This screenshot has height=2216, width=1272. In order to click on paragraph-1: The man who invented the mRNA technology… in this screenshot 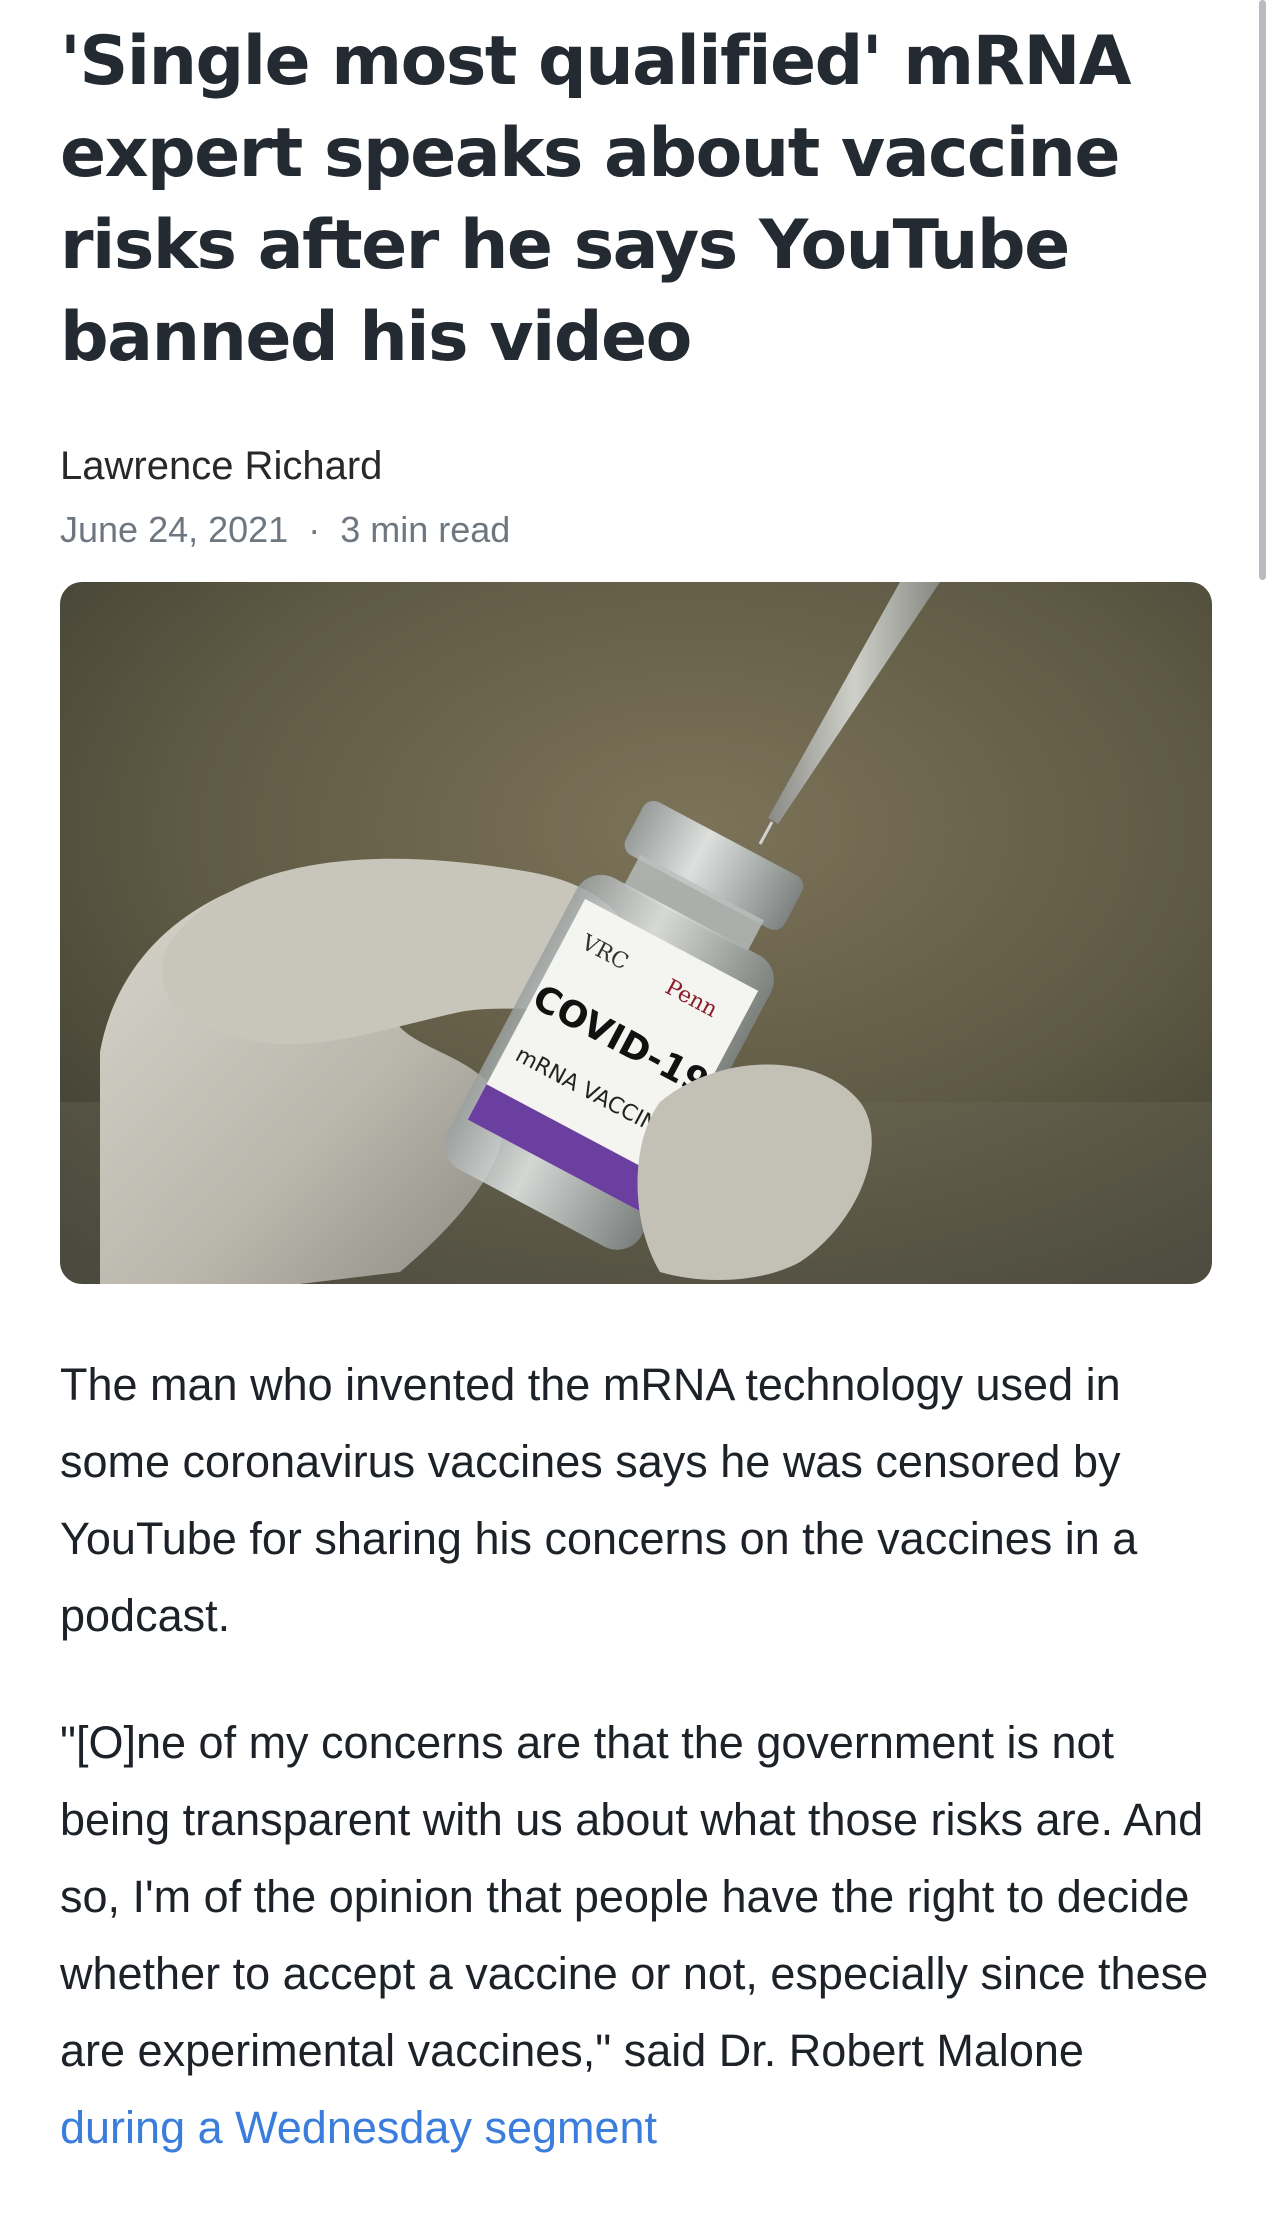, I will do `click(640, 1500)`.